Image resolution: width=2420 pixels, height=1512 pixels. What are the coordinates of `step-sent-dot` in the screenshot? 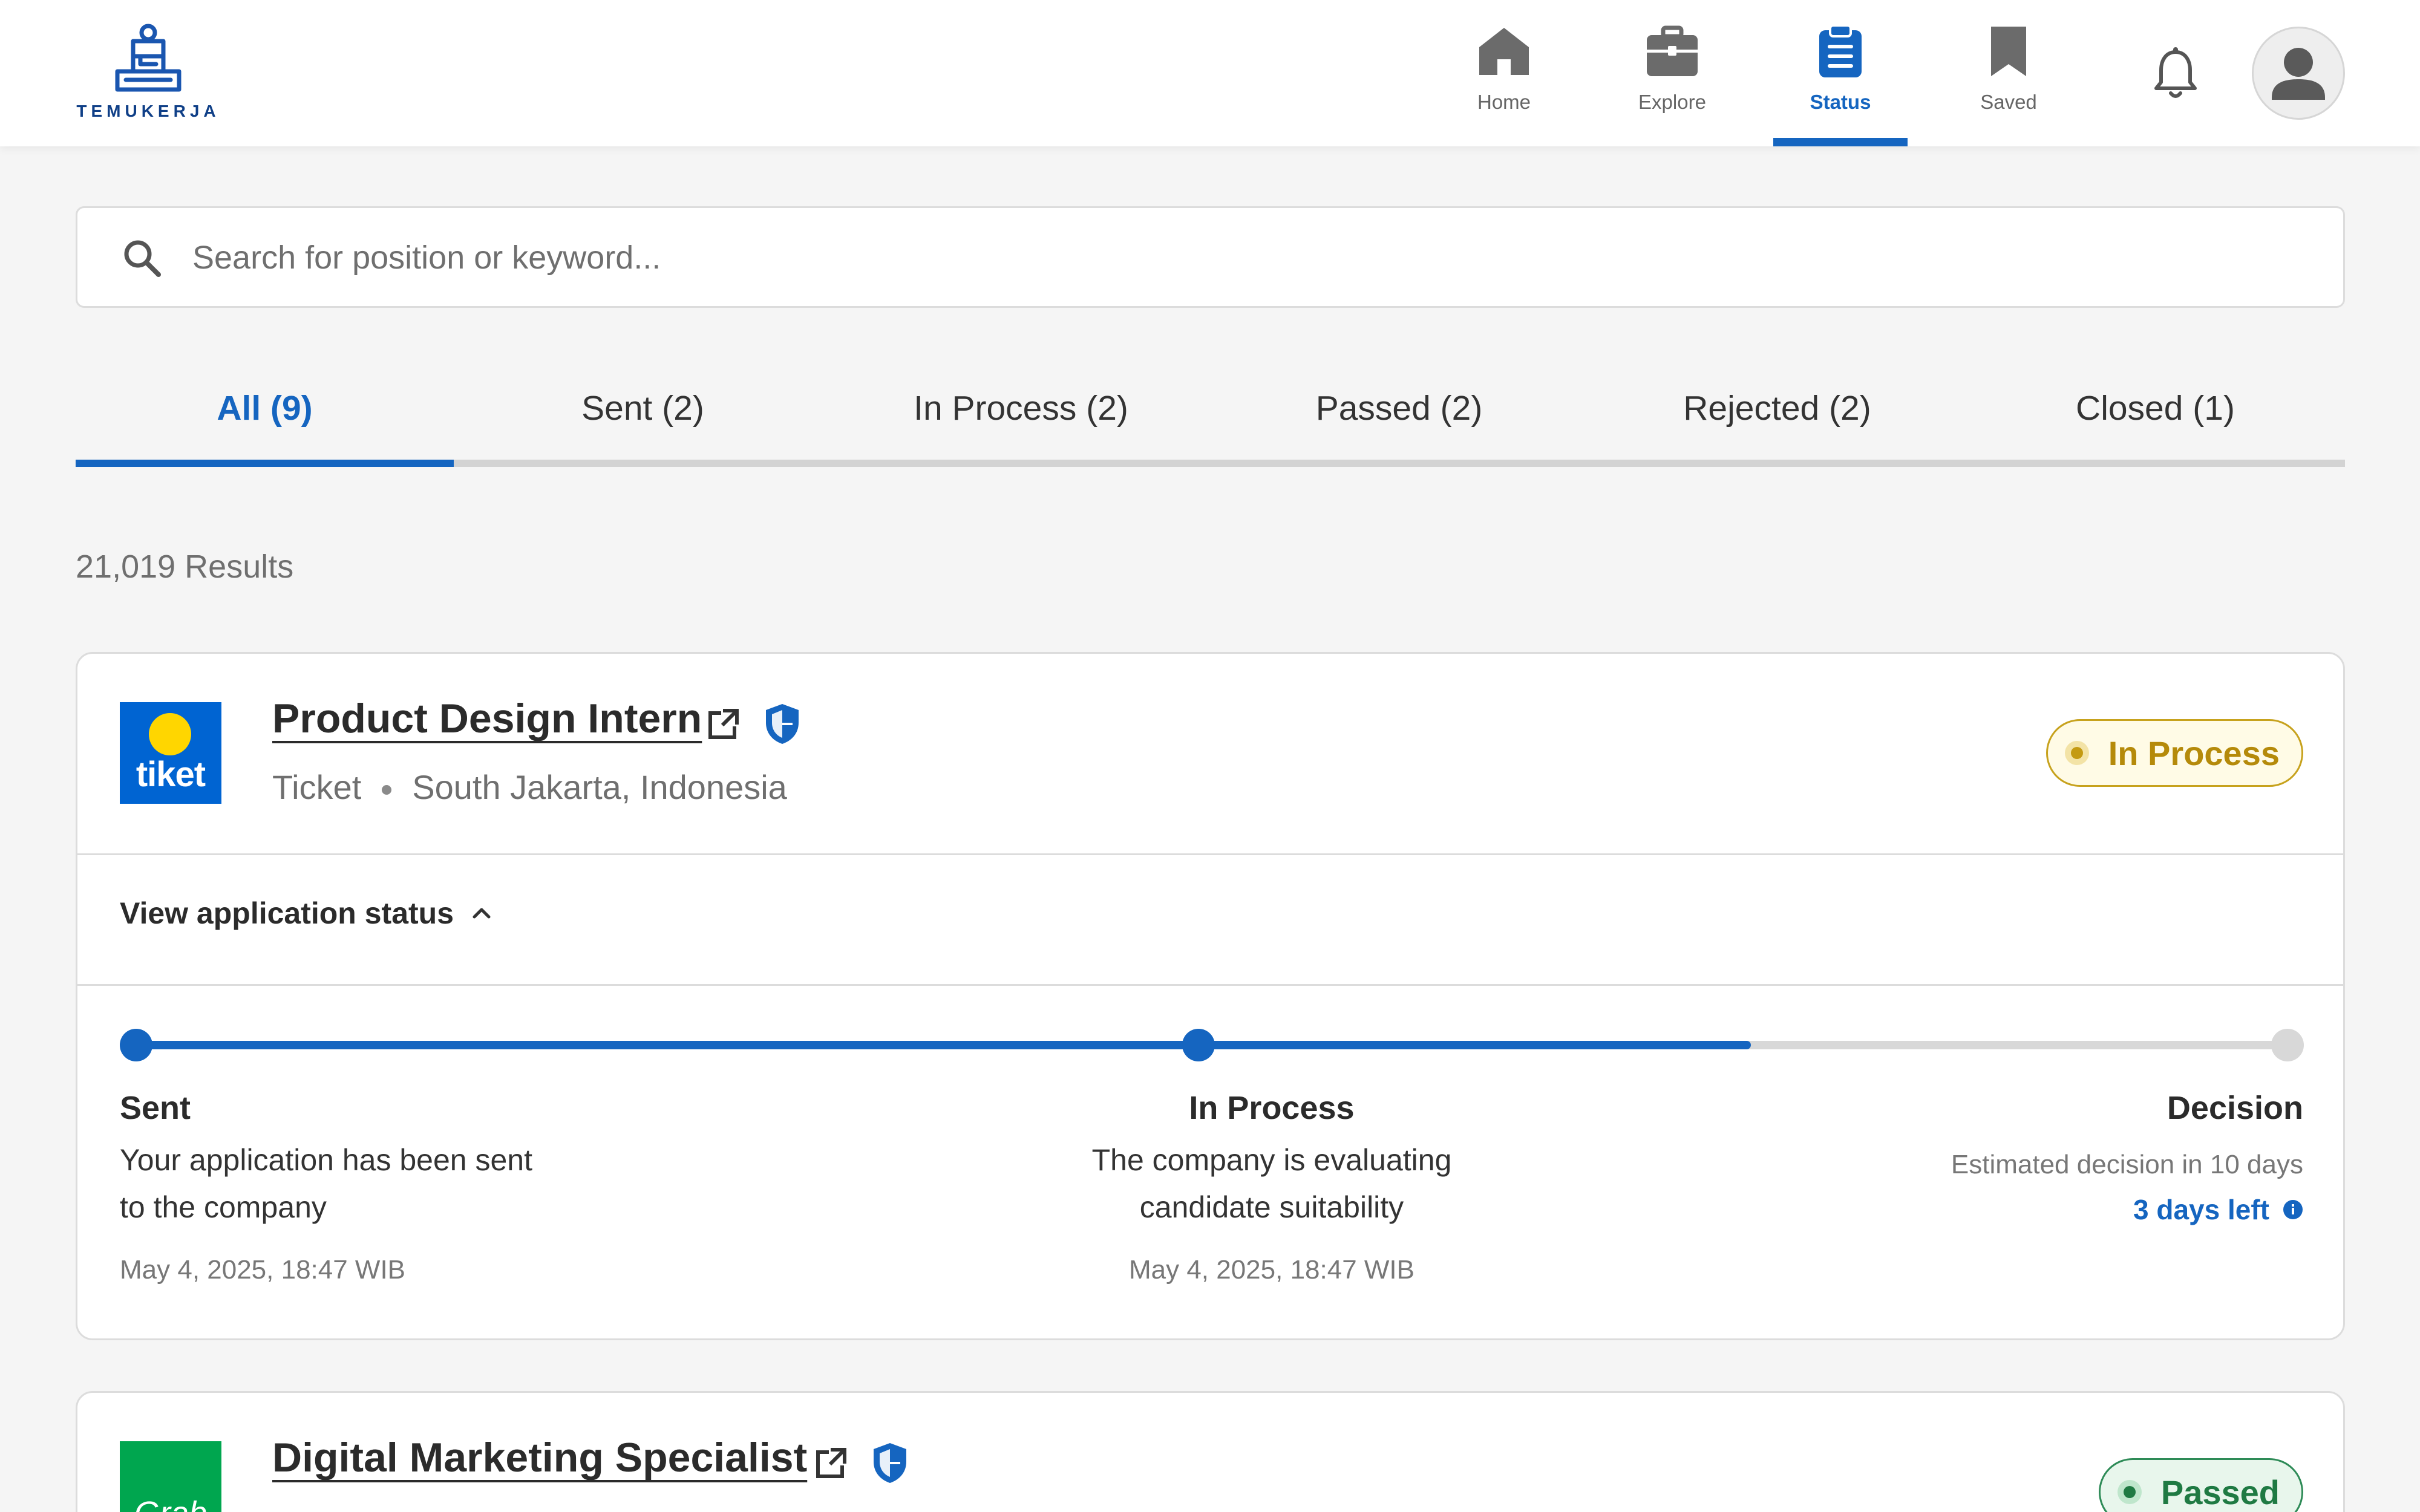 It's located at (136, 1045).